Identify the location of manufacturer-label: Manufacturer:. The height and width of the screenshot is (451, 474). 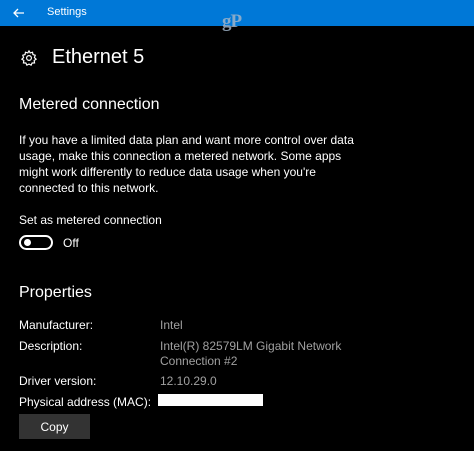
(56, 325).